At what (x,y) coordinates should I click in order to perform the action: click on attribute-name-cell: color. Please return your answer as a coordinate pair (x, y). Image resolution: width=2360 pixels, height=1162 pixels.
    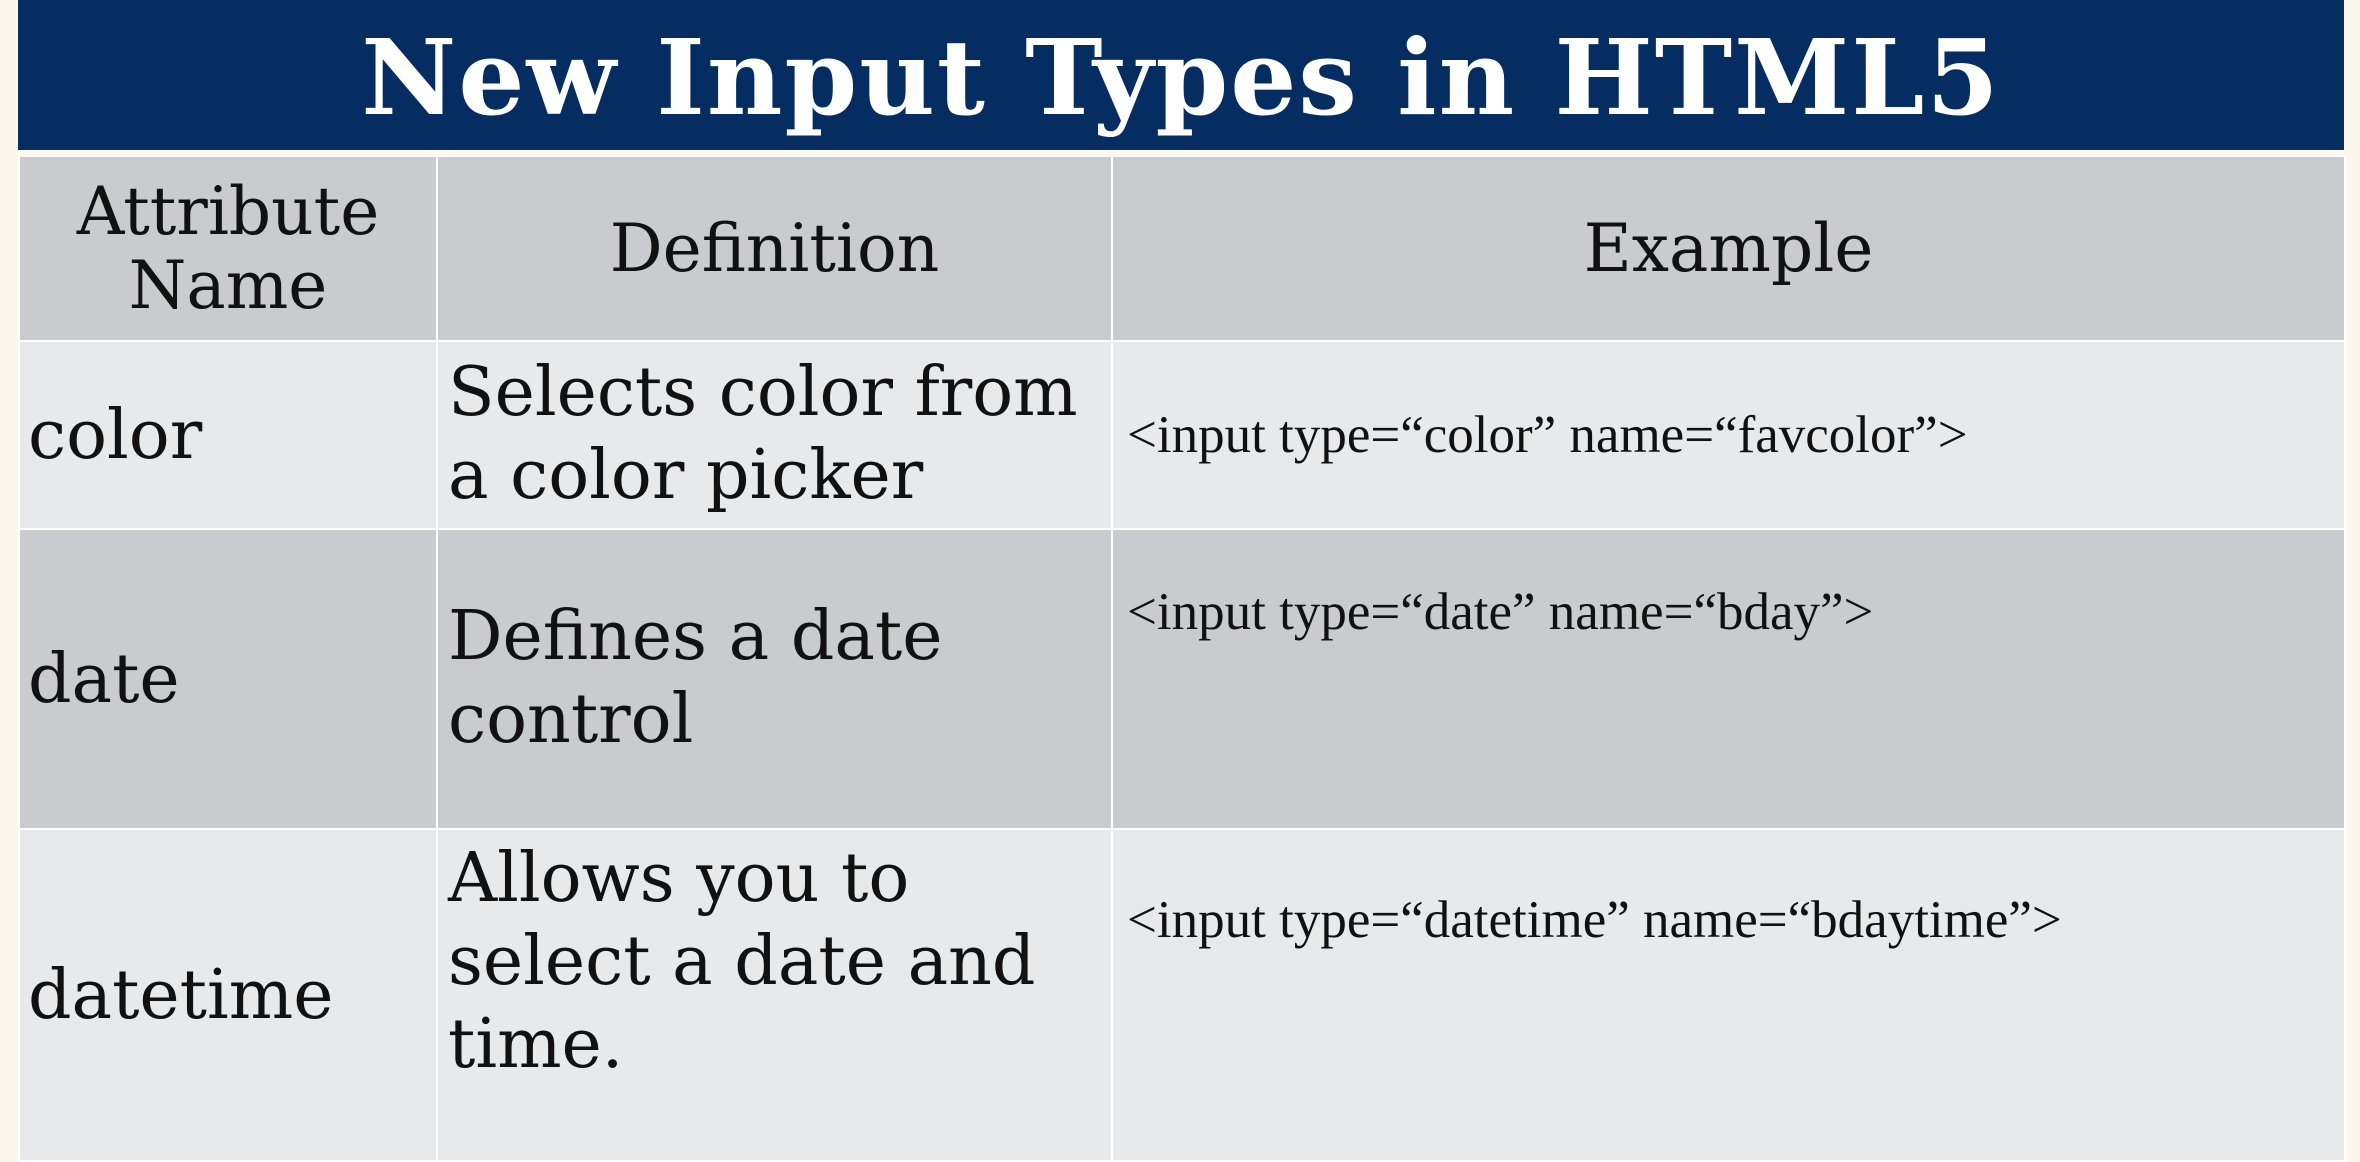
    Looking at the image, I should click on (228, 435).